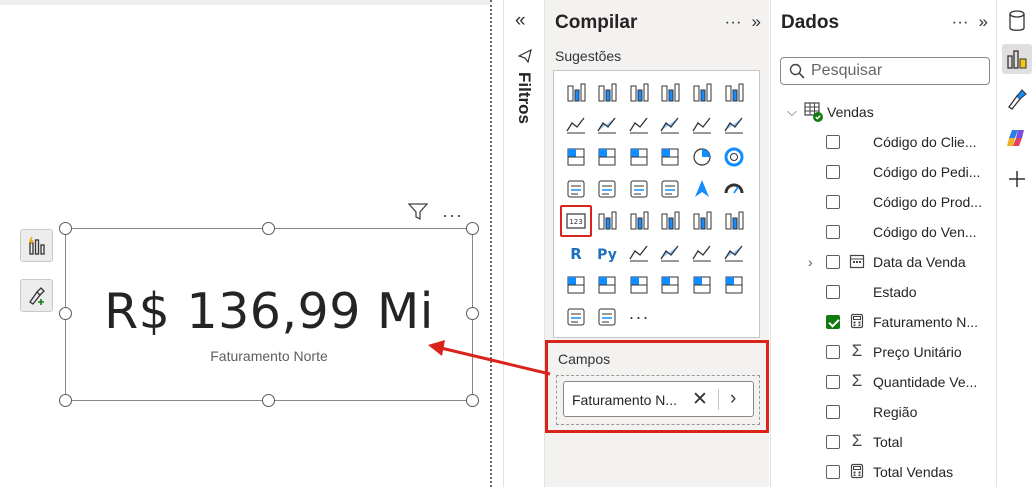 The height and width of the screenshot is (487, 1035). I want to click on card-visual: R$ 136,99 Mi Faturamento Norte, so click(269, 314).